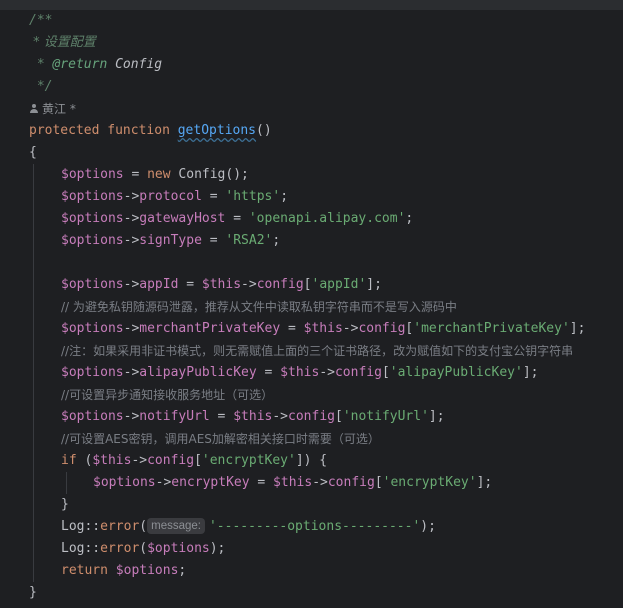  What do you see at coordinates (95, 65) in the screenshot?
I see `doc-comment-return: * @return Config` at bounding box center [95, 65].